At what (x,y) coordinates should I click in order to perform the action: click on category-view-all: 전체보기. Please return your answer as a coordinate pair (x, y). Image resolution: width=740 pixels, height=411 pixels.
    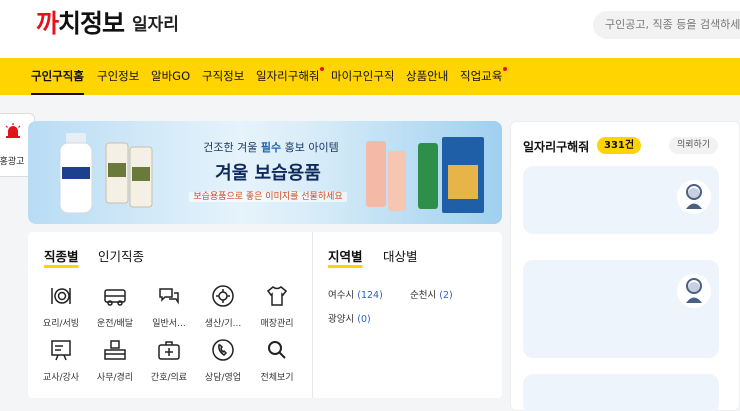
    Looking at the image, I should click on (277, 360).